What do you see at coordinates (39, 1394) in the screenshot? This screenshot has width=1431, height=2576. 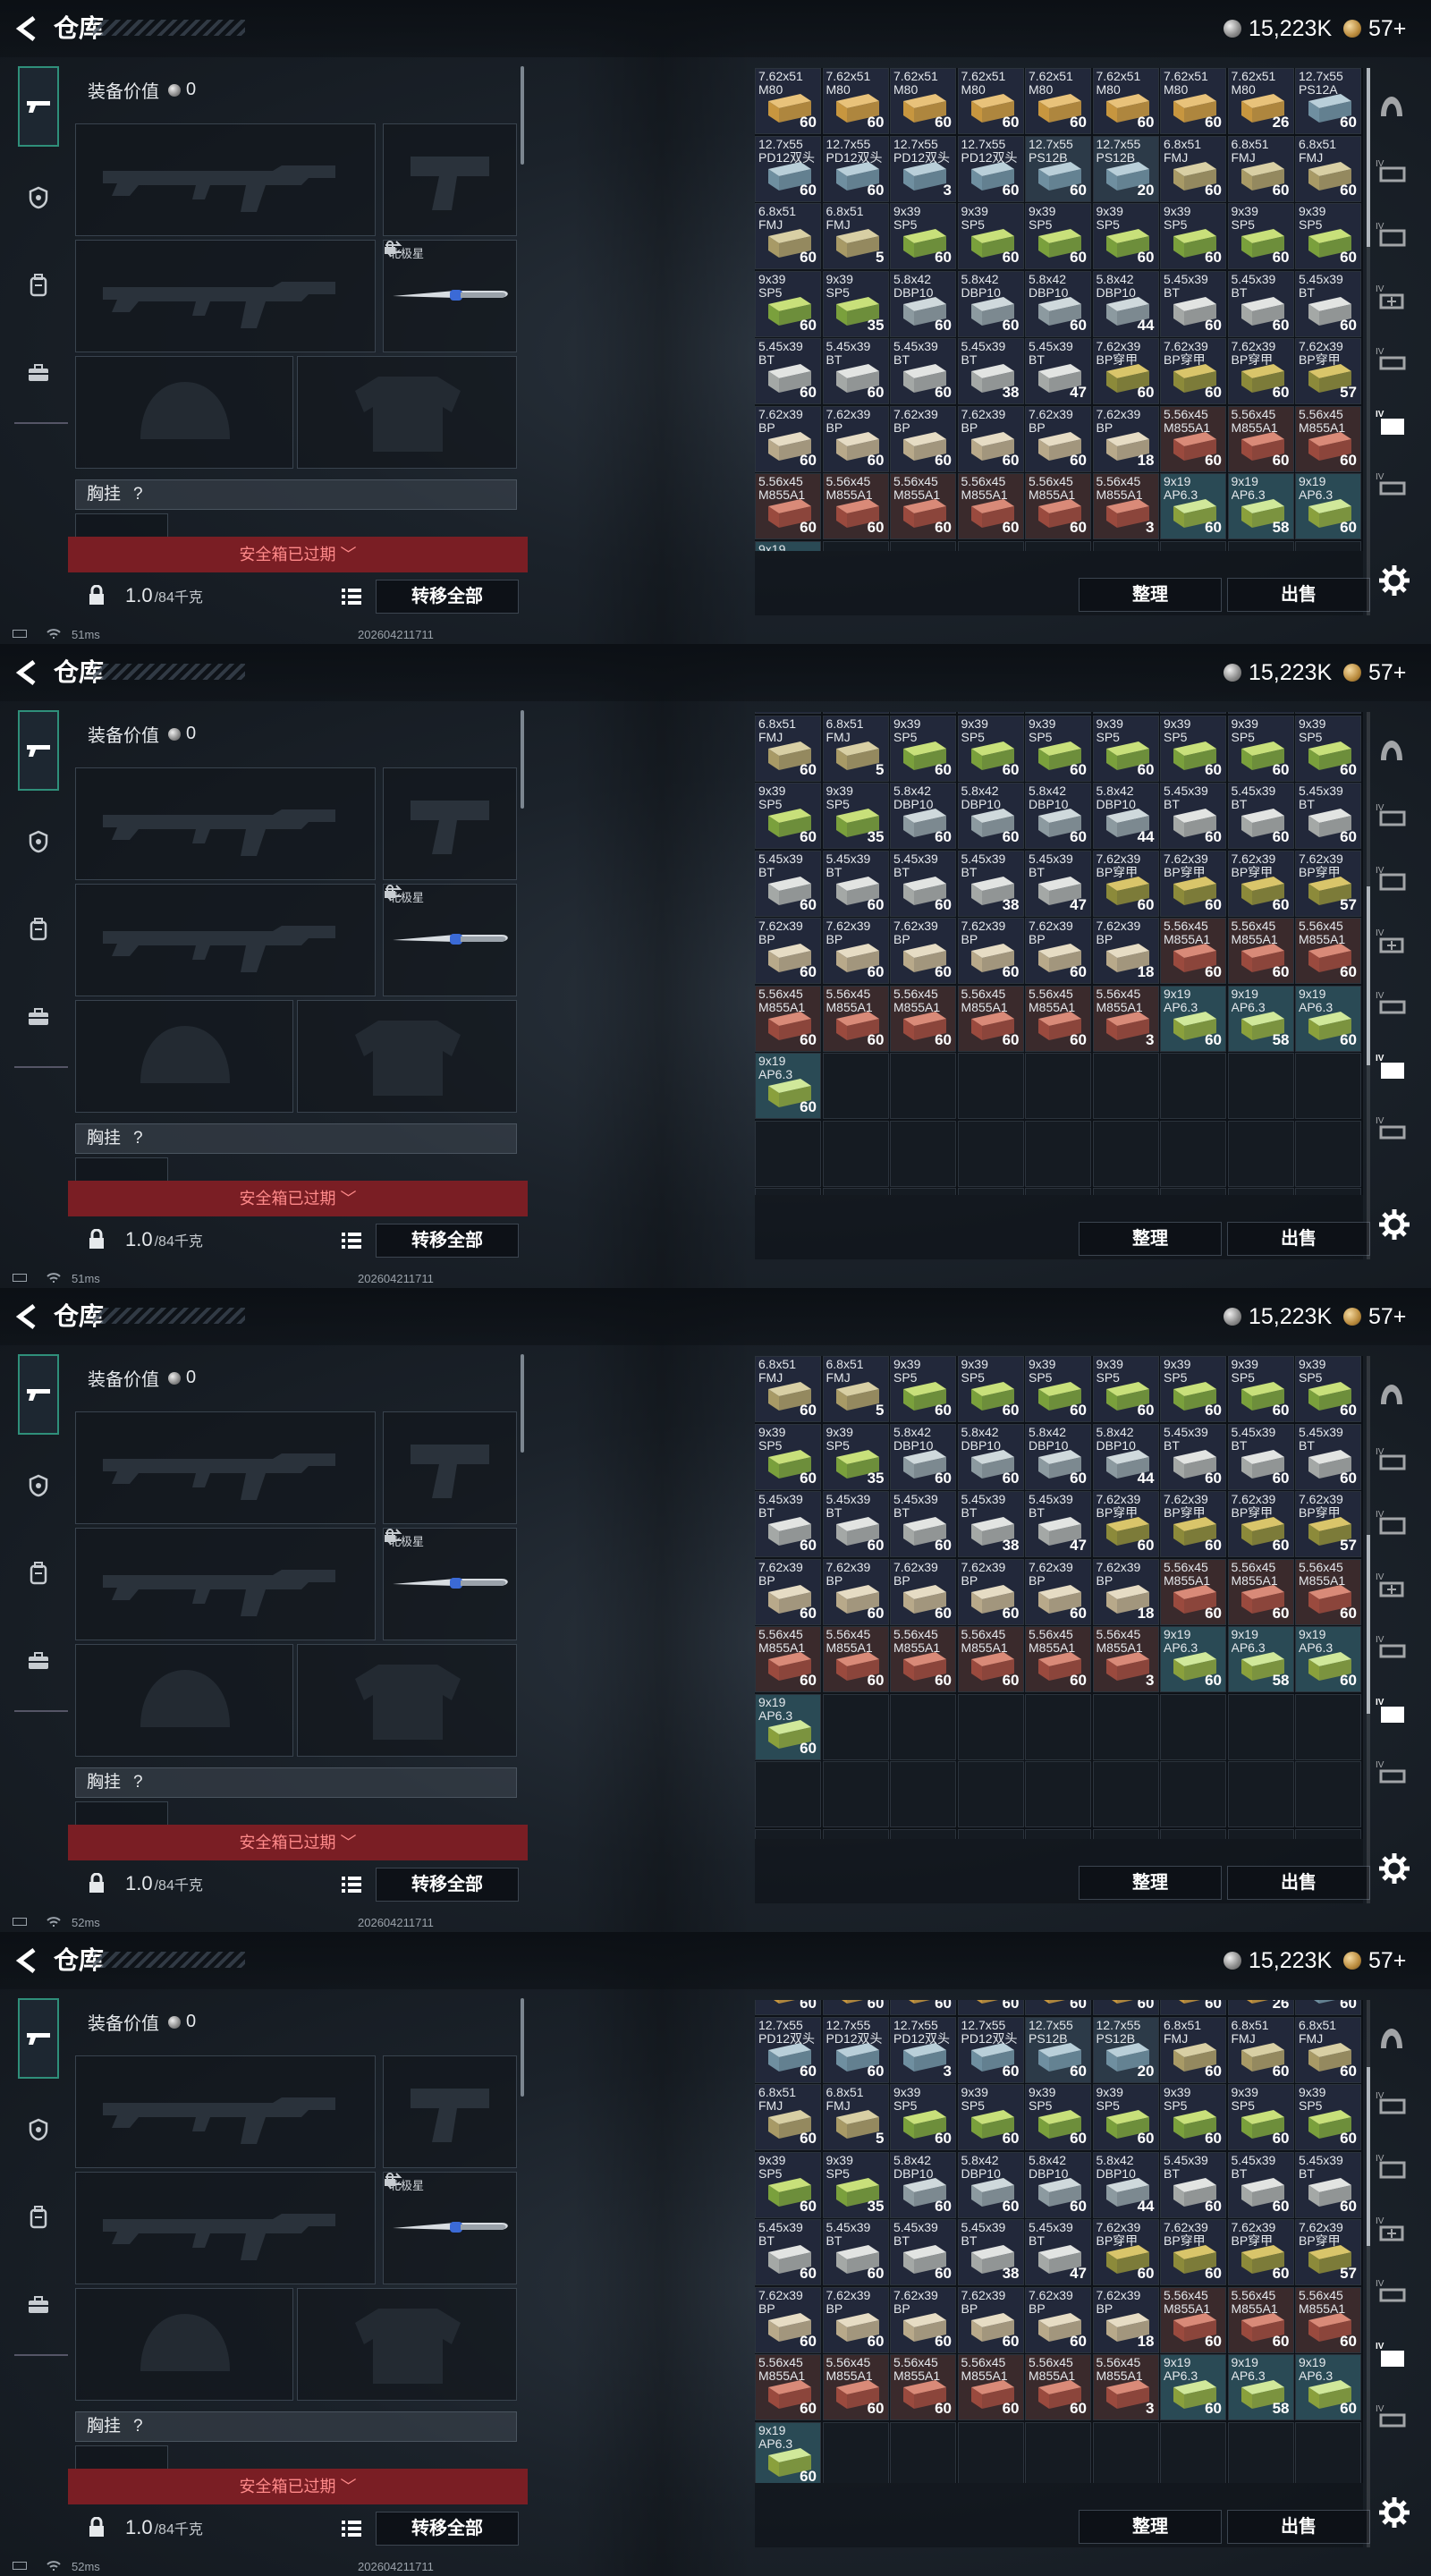 I see `tab-weapons` at bounding box center [39, 1394].